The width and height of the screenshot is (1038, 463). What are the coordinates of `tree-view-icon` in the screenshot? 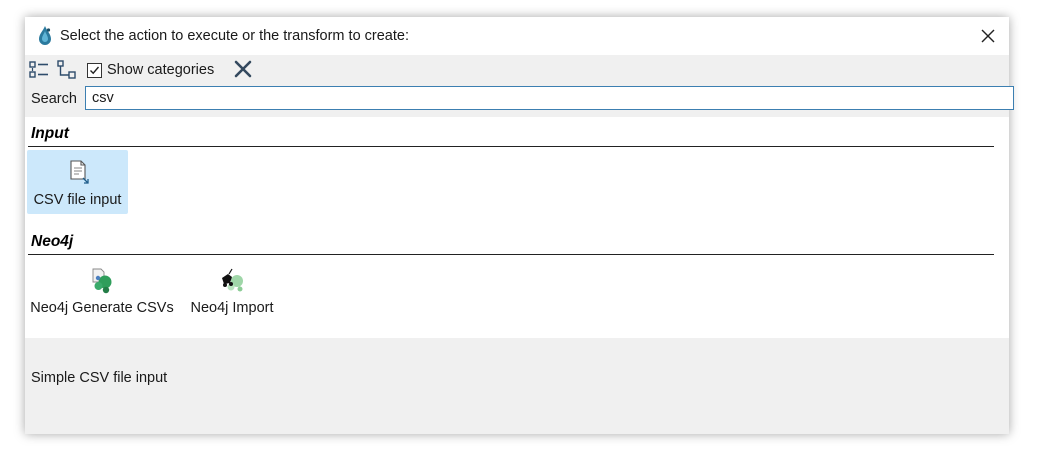 It's located at (67, 70).